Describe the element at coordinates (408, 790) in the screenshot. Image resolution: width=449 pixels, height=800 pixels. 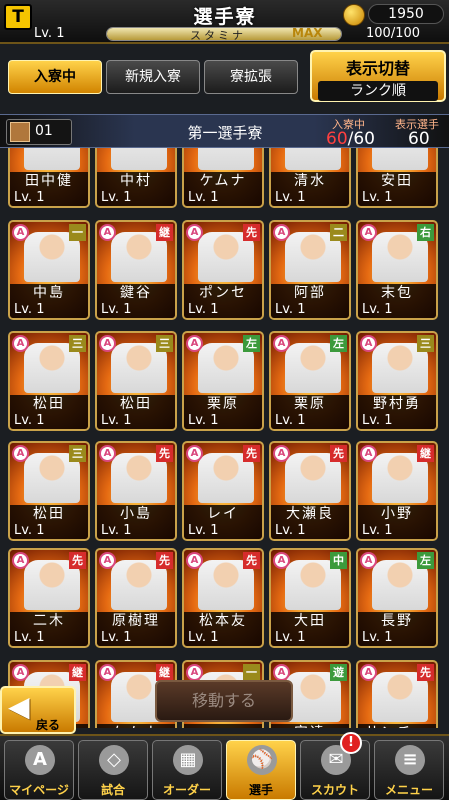
I see `nav-label: メニュー` at that location.